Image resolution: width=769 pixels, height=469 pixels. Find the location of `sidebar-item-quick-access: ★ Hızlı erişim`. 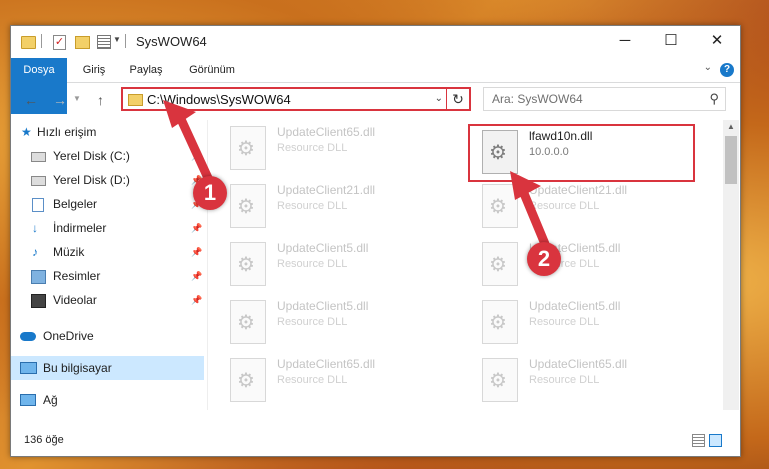

sidebar-item-quick-access: ★ Hızlı erişim is located at coordinates (107, 132).